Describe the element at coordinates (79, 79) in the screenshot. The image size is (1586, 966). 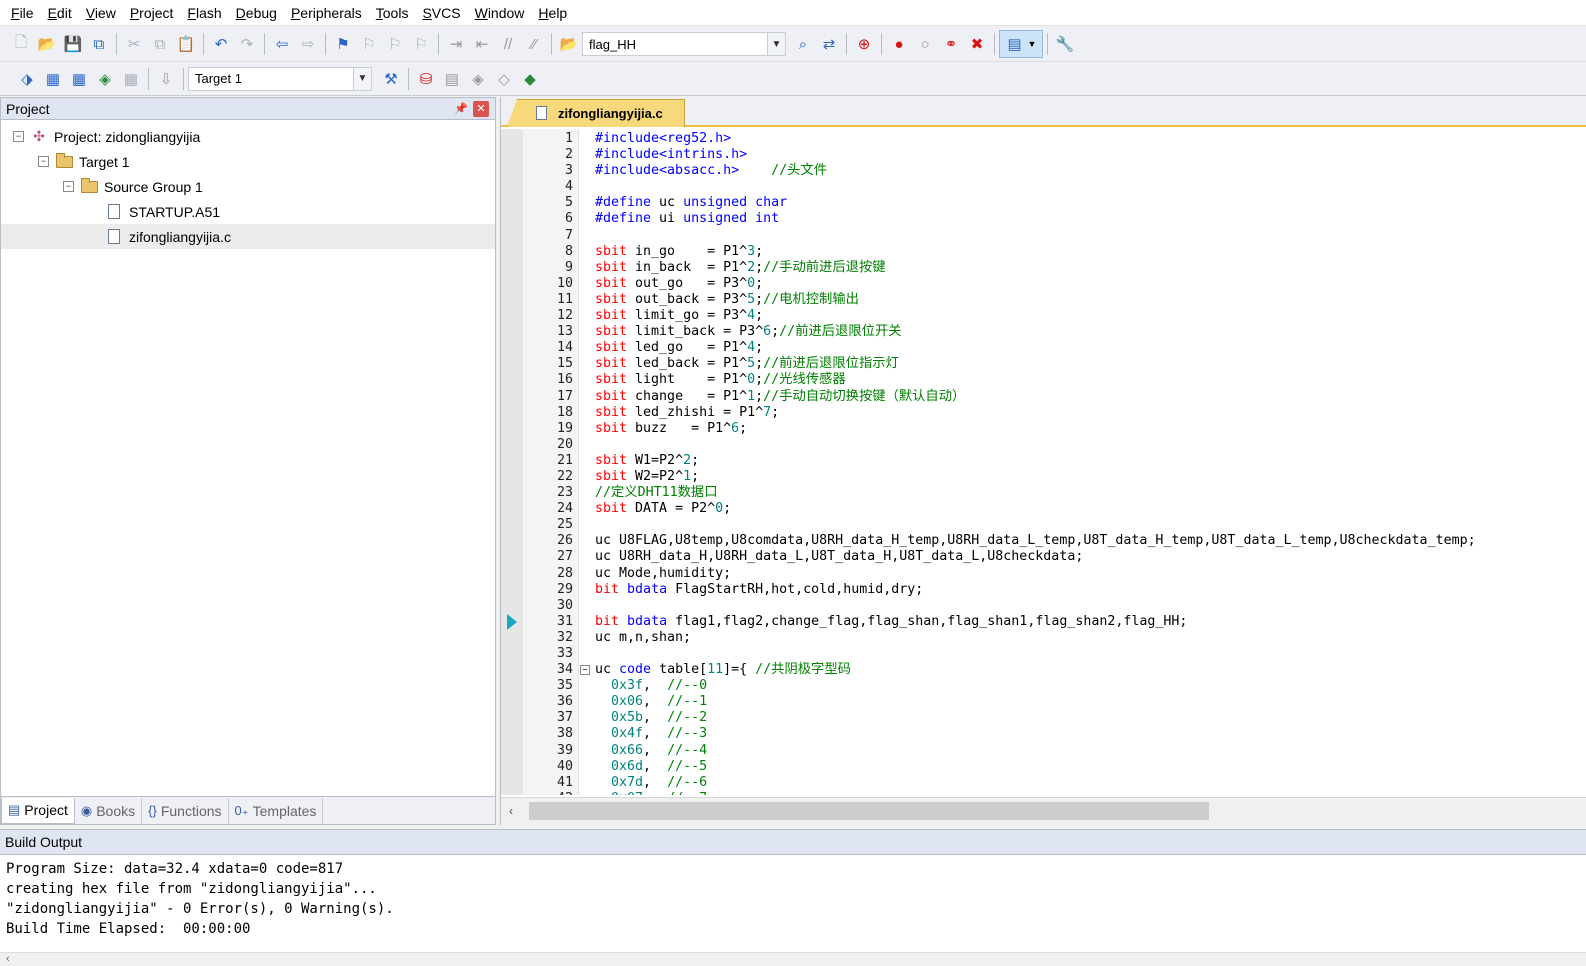
I see `rebuild-icon: ▦` at that location.